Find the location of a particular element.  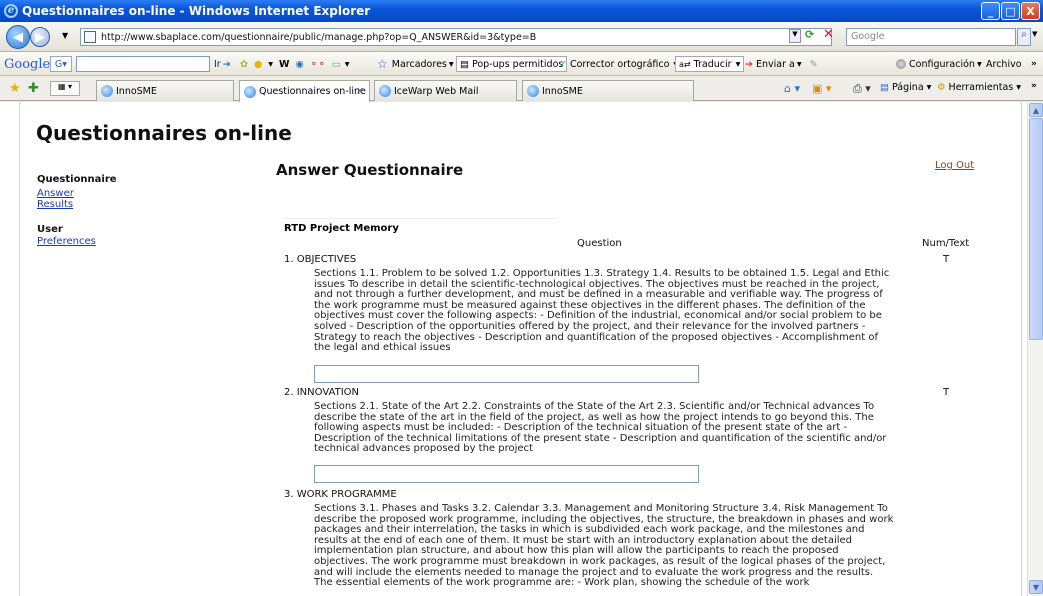

popups-button: ▤ Pop-ups permitidos is located at coordinates (512, 64).